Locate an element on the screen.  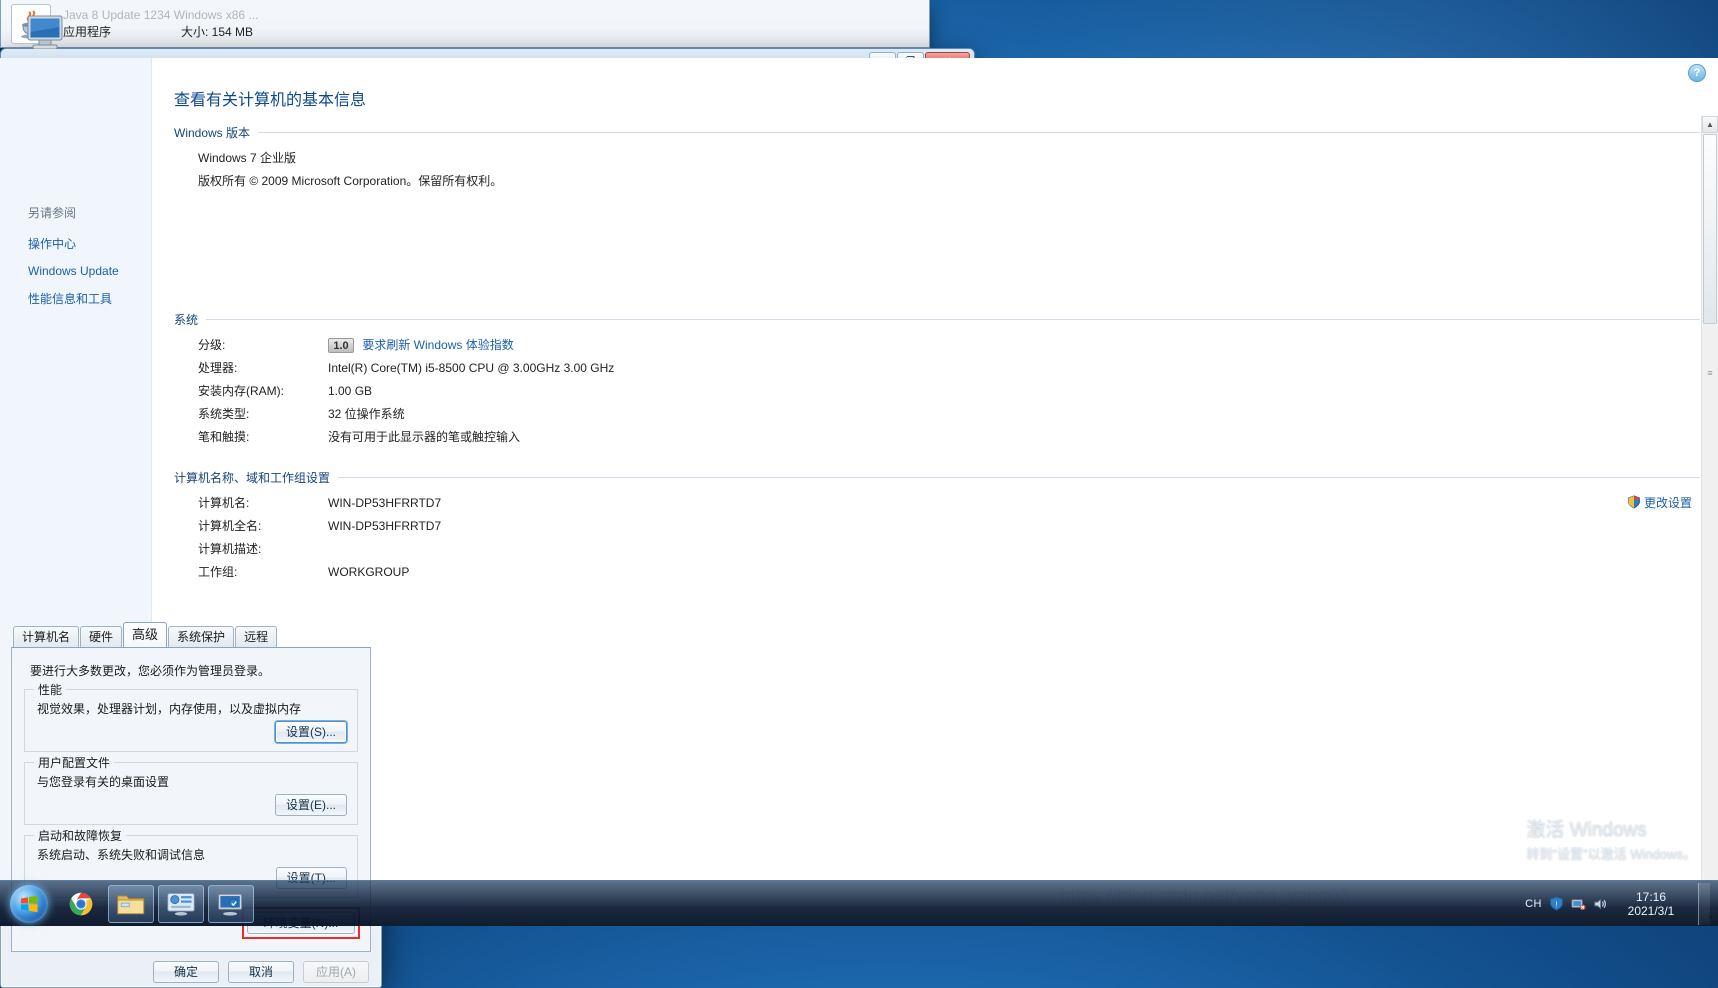
system-tray: CH ! 17:16 2021/3/1 is located at coordinates (1621, 903).